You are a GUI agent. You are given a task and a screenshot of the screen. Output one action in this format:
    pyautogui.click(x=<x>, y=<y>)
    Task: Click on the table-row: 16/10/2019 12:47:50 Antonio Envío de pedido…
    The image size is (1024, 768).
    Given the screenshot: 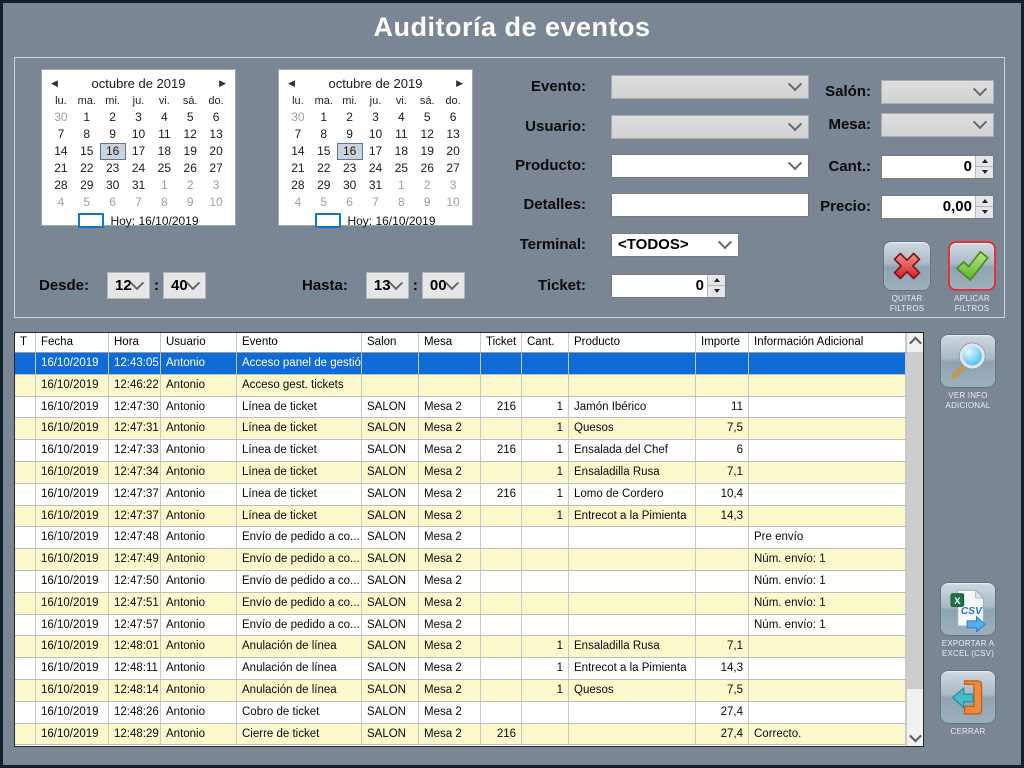 What is the action you would take?
    pyautogui.click(x=460, y=581)
    